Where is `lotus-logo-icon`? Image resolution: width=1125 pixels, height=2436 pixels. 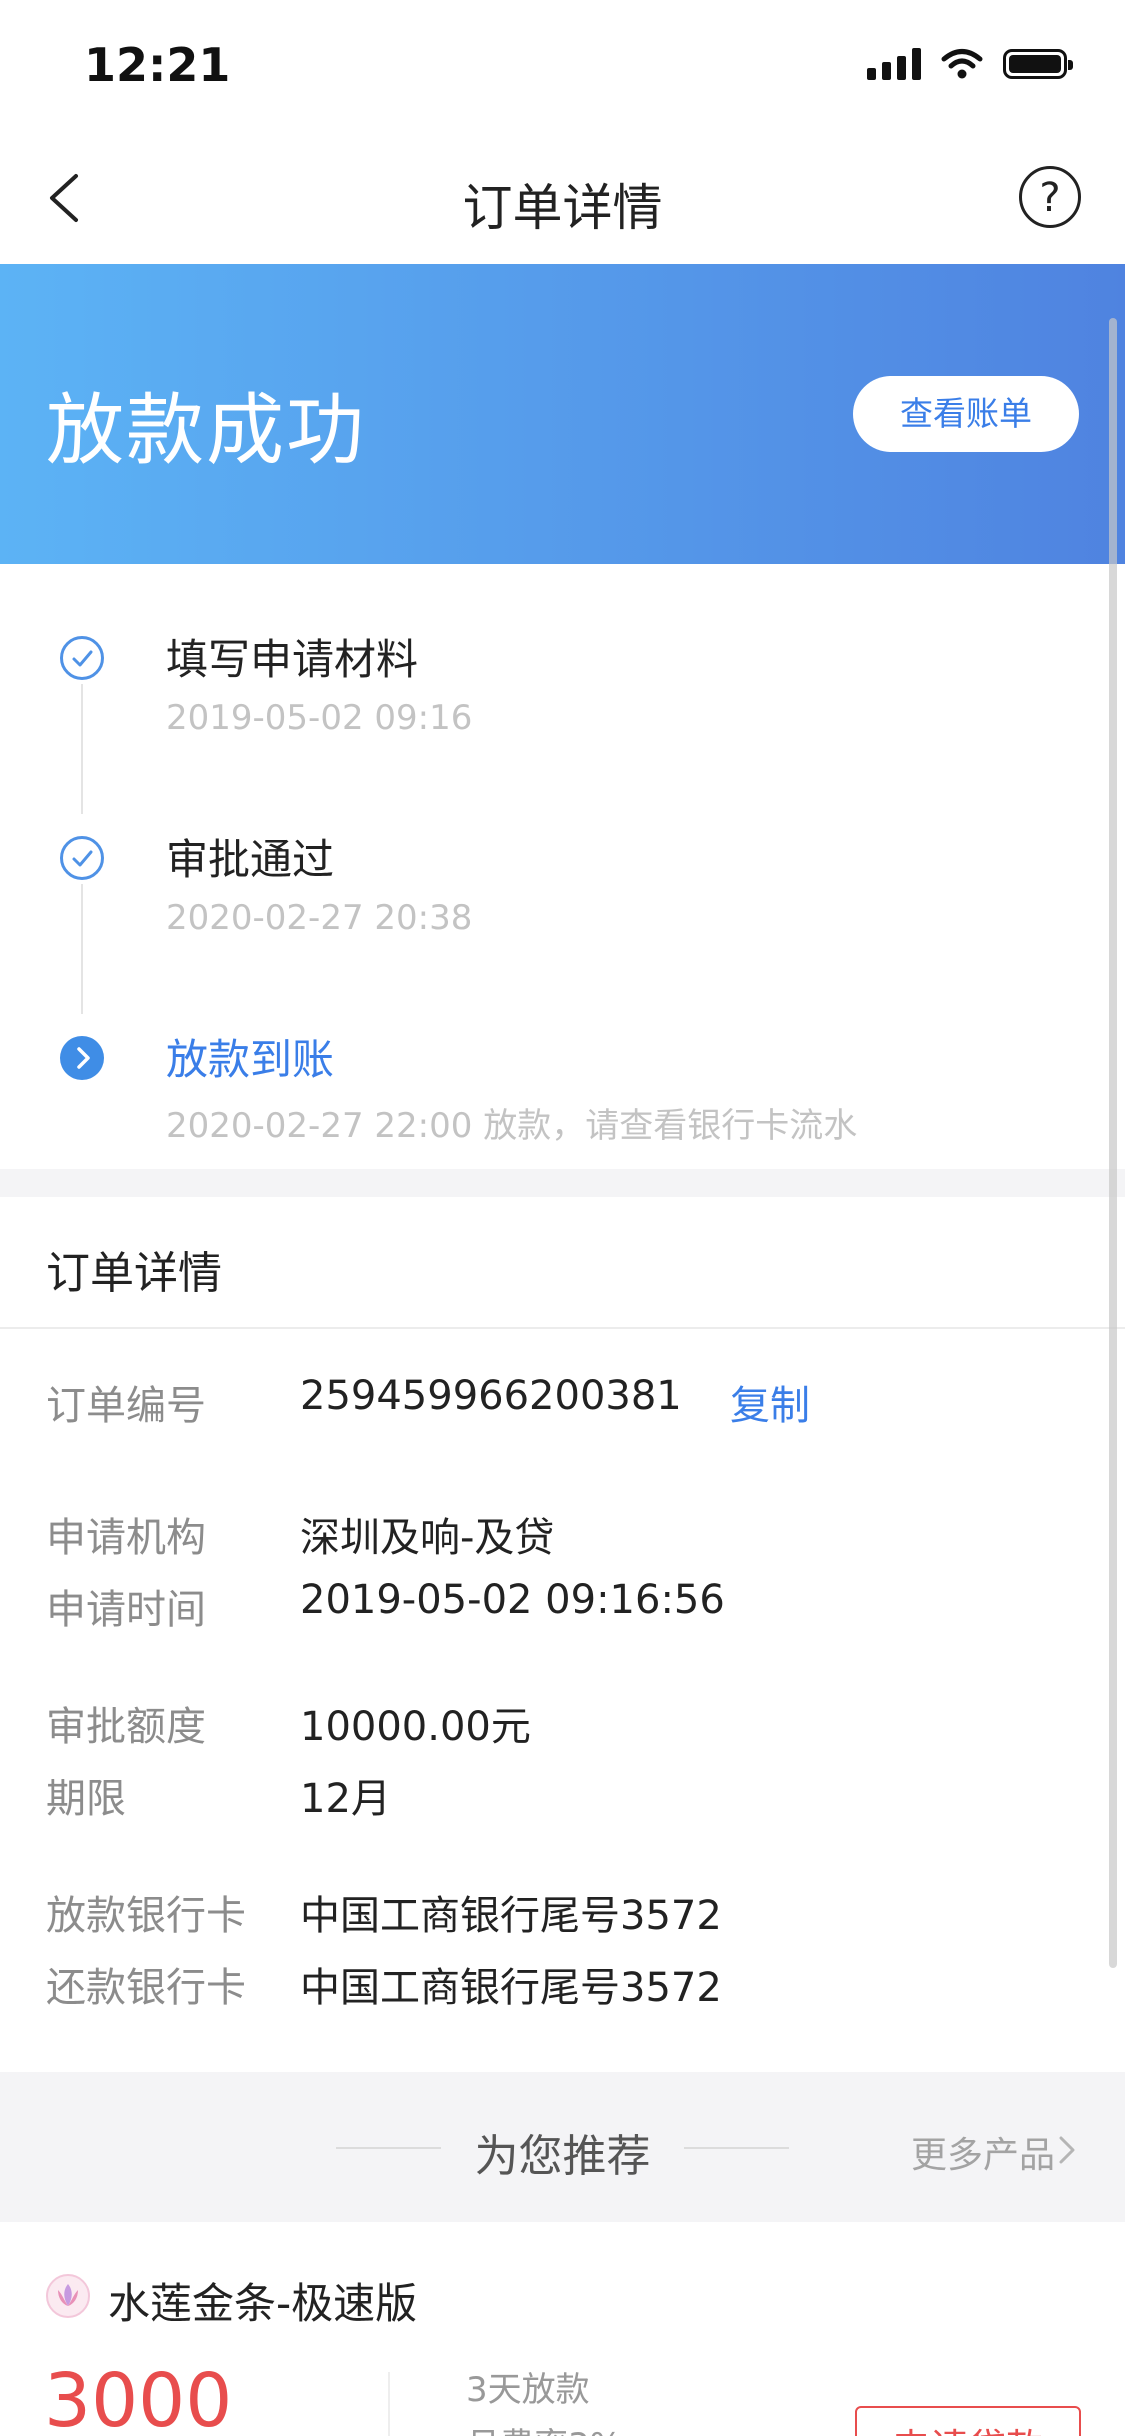
lotus-logo-icon is located at coordinates (68, 2296).